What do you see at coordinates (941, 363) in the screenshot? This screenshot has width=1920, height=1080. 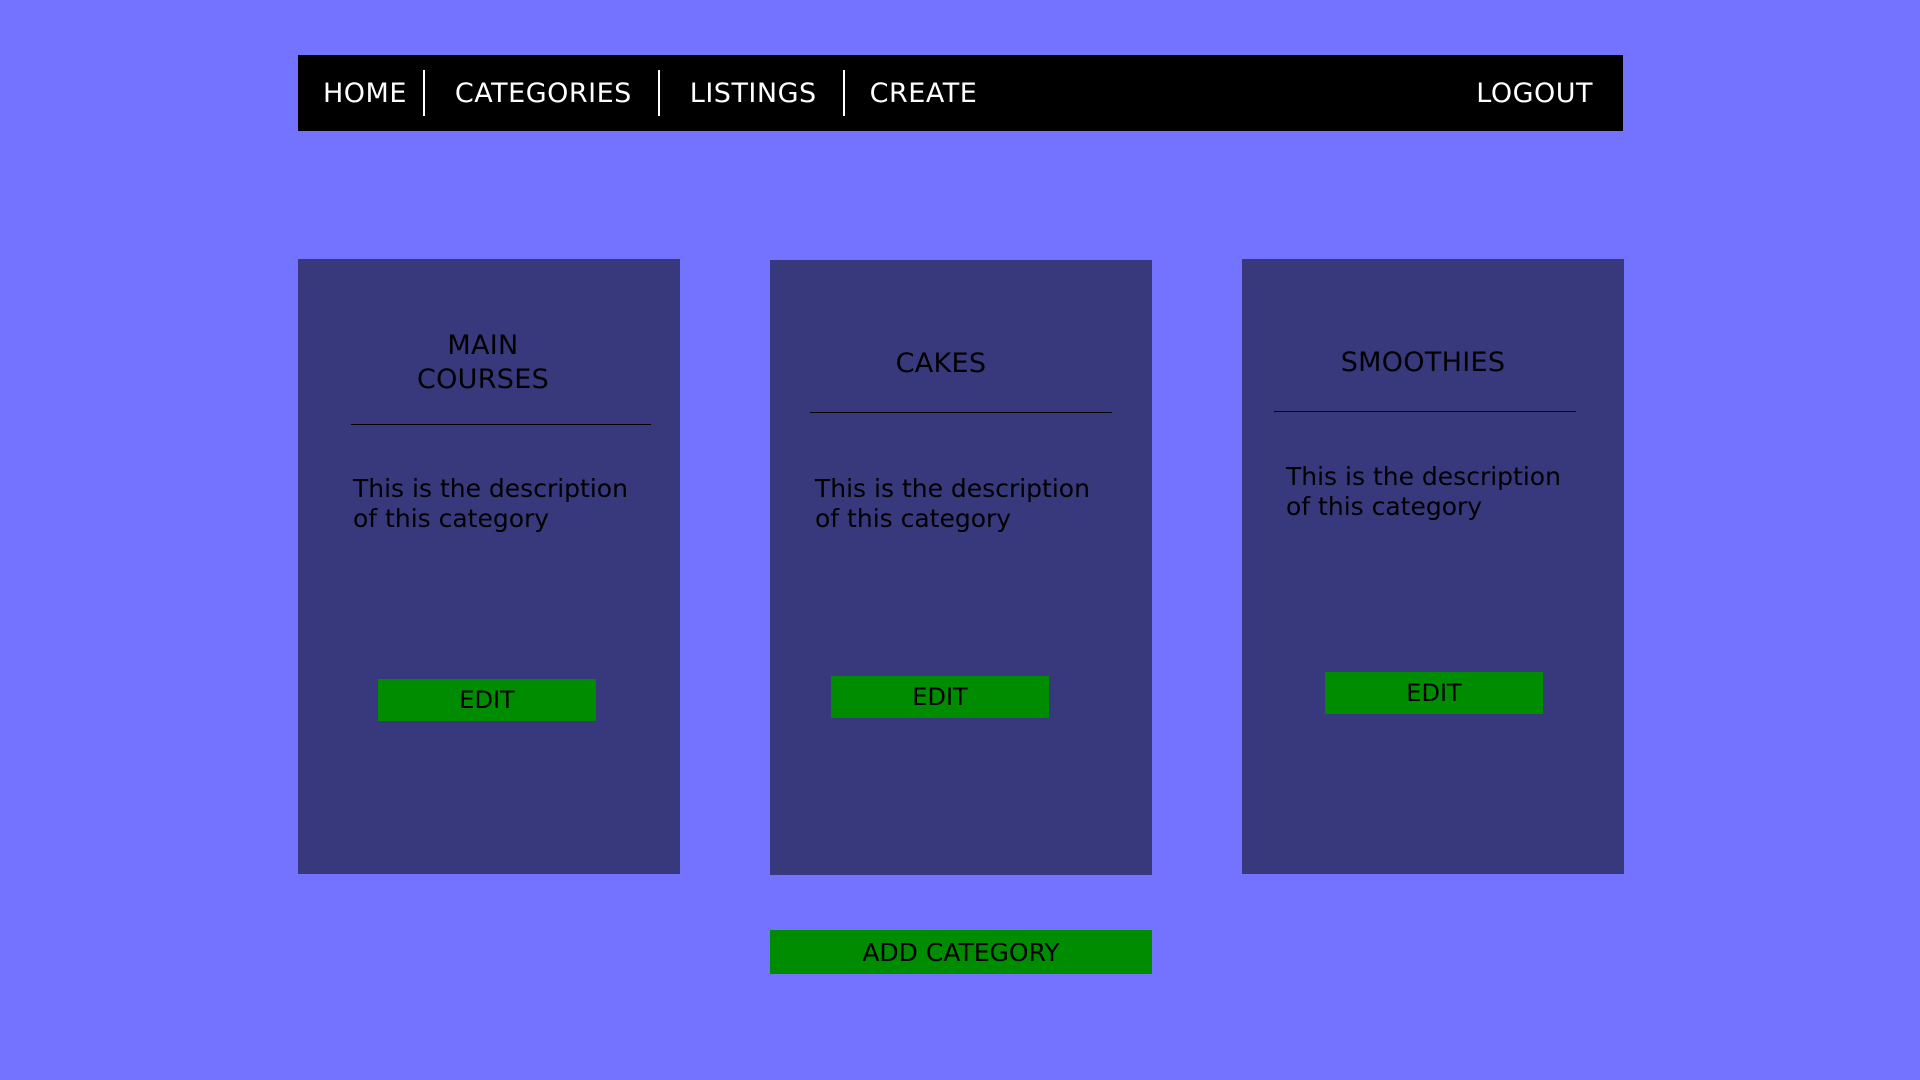 I see `card-title: CAKES` at bounding box center [941, 363].